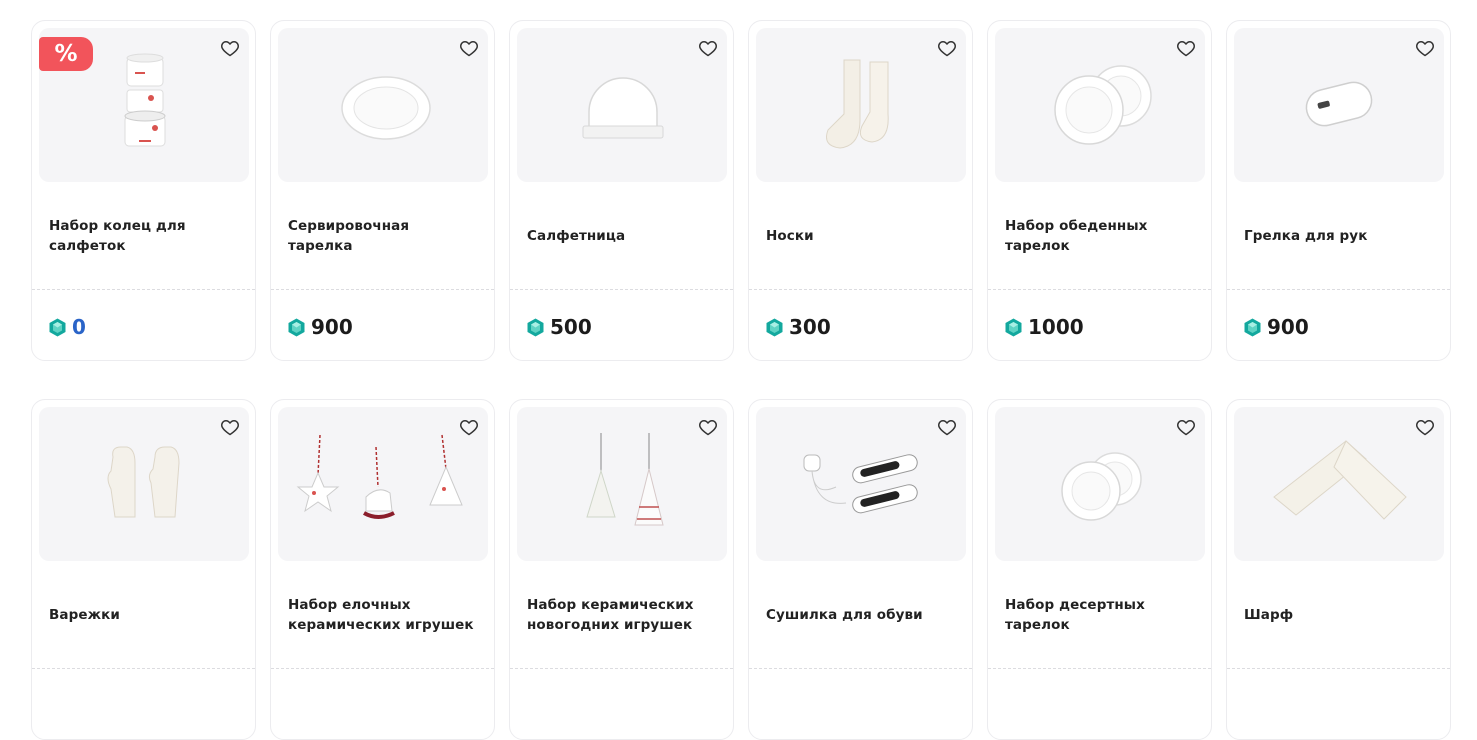 This screenshot has height=740, width=1477. What do you see at coordinates (66, 54) in the screenshot?
I see `sale-badge: %` at bounding box center [66, 54].